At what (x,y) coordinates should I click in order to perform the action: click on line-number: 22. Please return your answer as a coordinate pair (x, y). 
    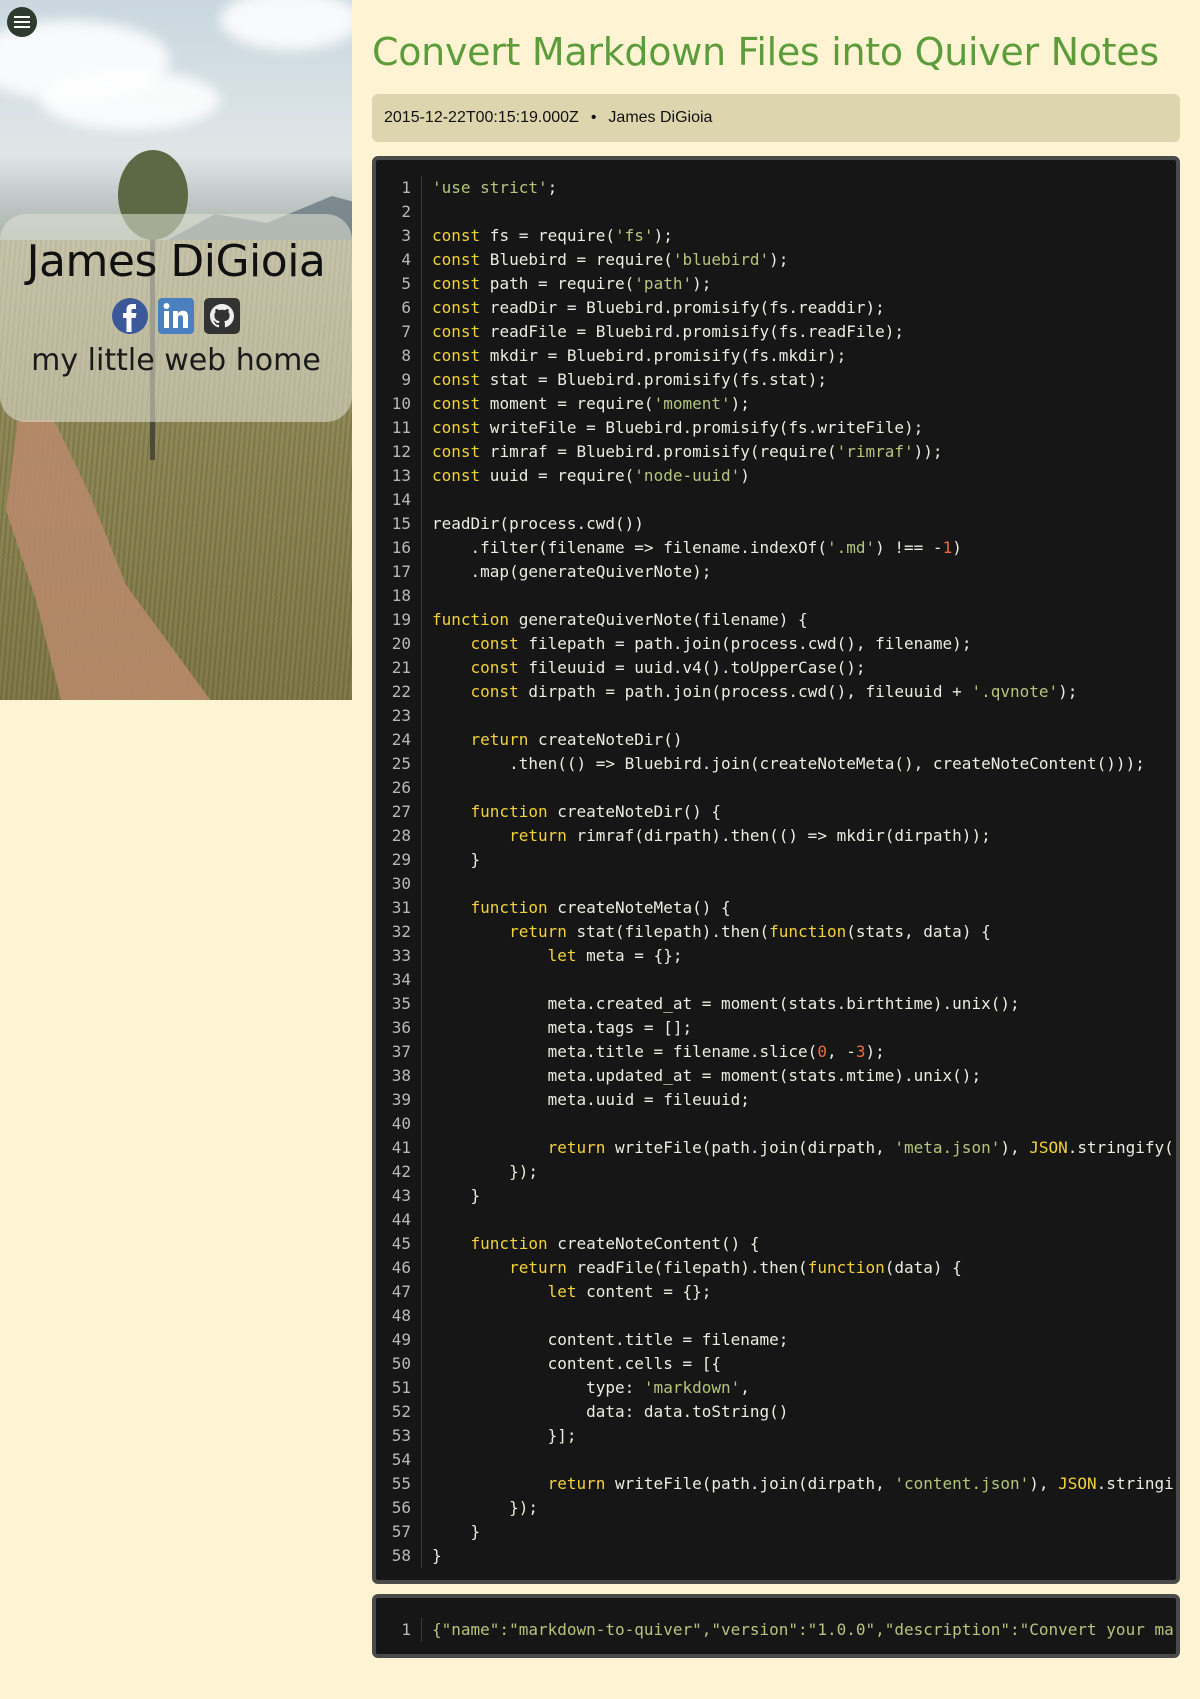
    Looking at the image, I should click on (399, 692).